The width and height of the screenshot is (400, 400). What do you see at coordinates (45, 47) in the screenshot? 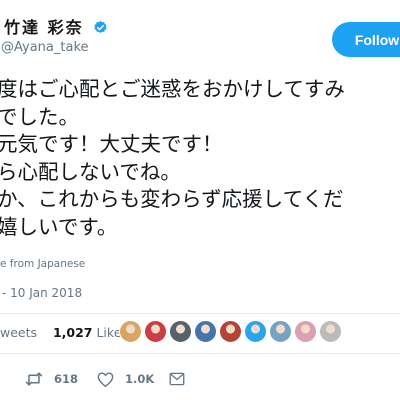
I see `author-handle: @Ayana_take` at bounding box center [45, 47].